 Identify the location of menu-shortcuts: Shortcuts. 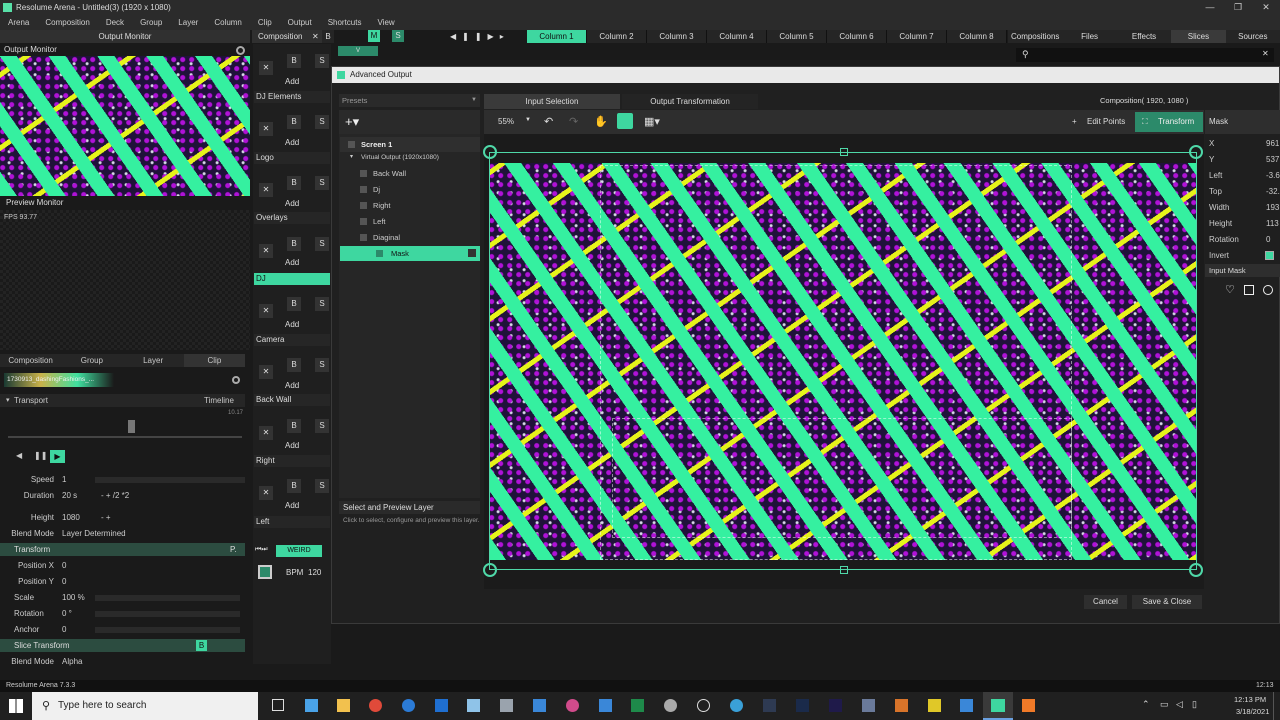
(345, 22).